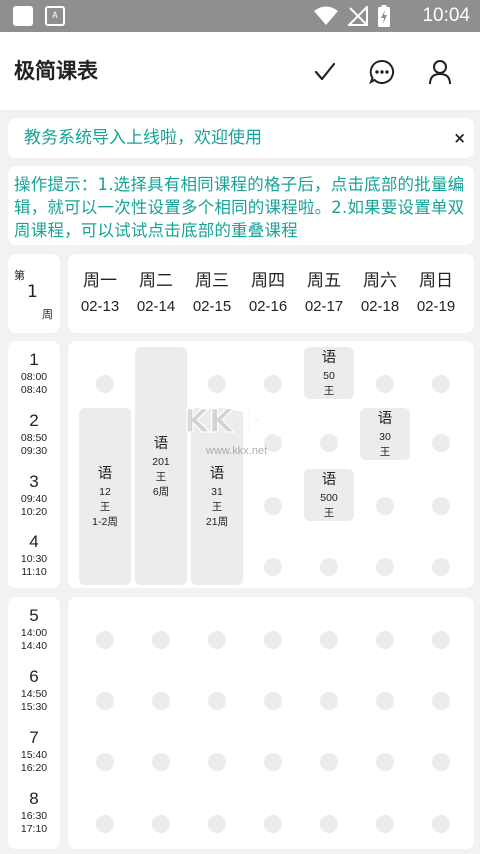  I want to click on banner-text: 教务系统导入上线啦，欢迎使用, so click(143, 138).